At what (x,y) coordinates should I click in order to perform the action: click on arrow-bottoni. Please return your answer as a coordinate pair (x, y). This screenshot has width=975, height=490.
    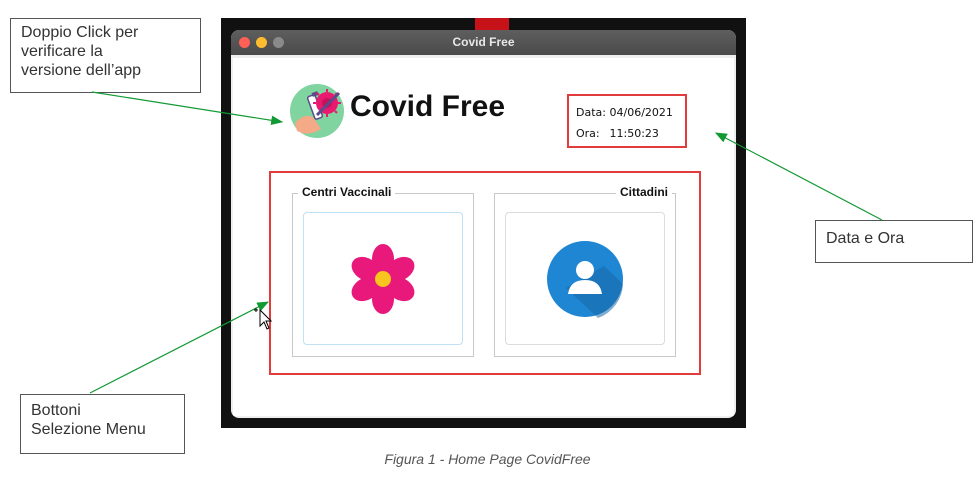
    Looking at the image, I should click on (179, 347).